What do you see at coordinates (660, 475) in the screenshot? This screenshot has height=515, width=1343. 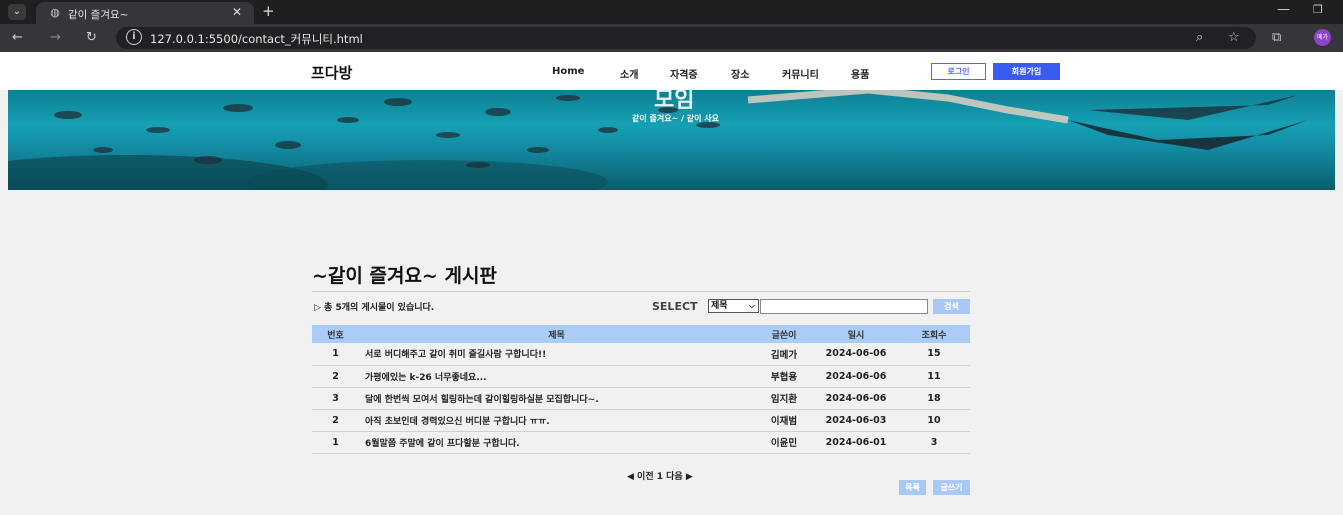 I see `pagination: ◀ 이전 1 다음 ▶` at bounding box center [660, 475].